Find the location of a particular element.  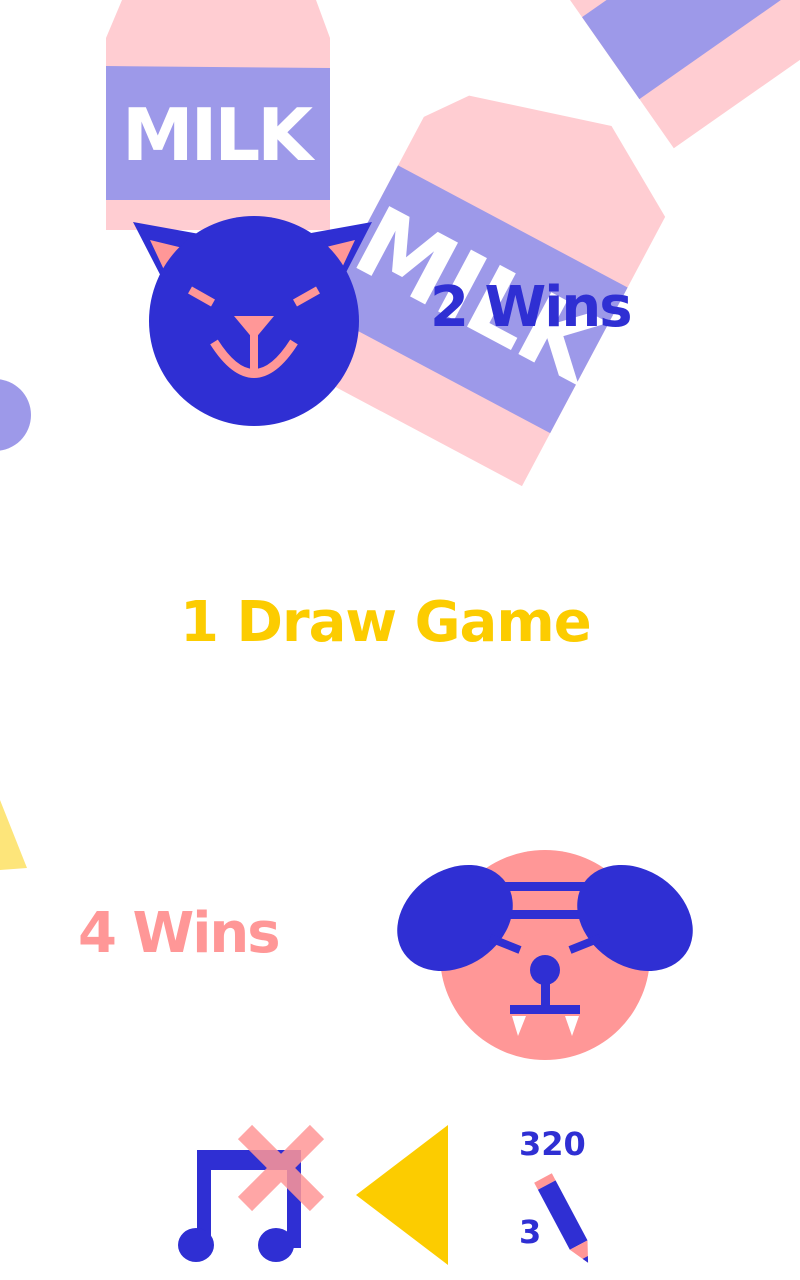

milk-carton-1-icon: MILK is located at coordinates (218, 115).